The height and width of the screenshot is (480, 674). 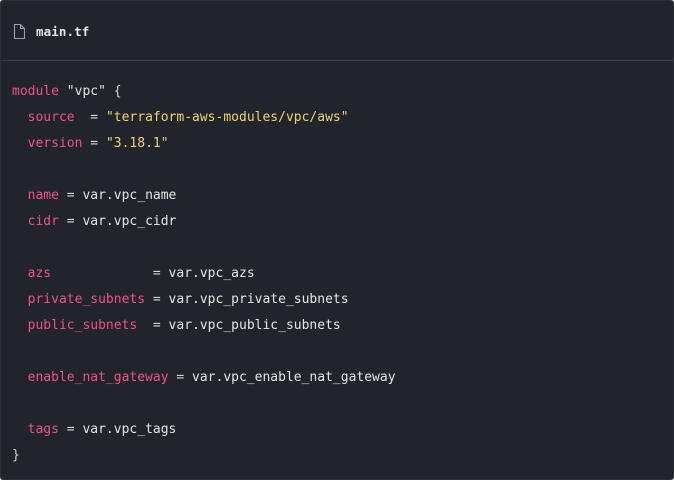 I want to click on code-line-source: source = "terraform-aws-modules/vpc/aws", so click(x=188, y=117).